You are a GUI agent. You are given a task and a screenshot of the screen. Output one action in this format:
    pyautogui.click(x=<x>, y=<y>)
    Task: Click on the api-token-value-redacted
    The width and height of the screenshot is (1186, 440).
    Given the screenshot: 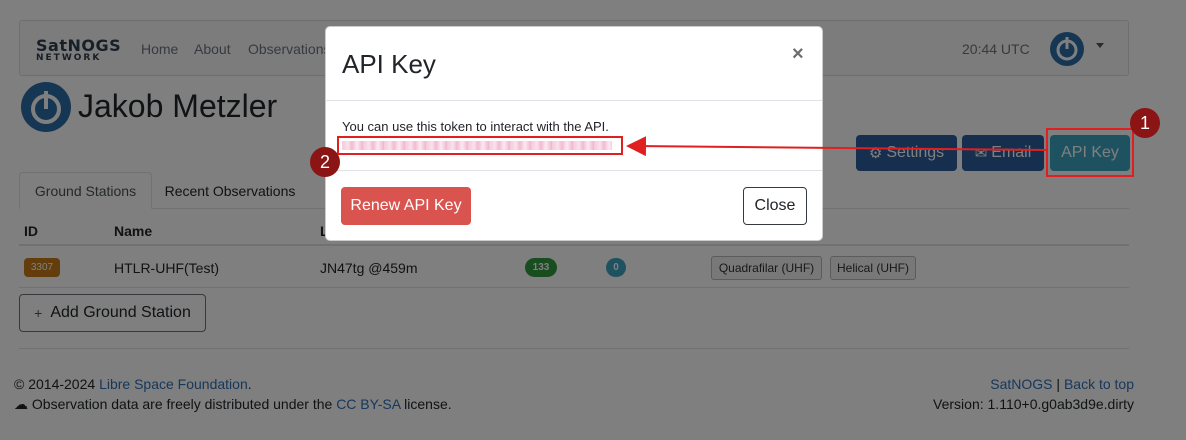 What is the action you would take?
    pyautogui.click(x=480, y=145)
    